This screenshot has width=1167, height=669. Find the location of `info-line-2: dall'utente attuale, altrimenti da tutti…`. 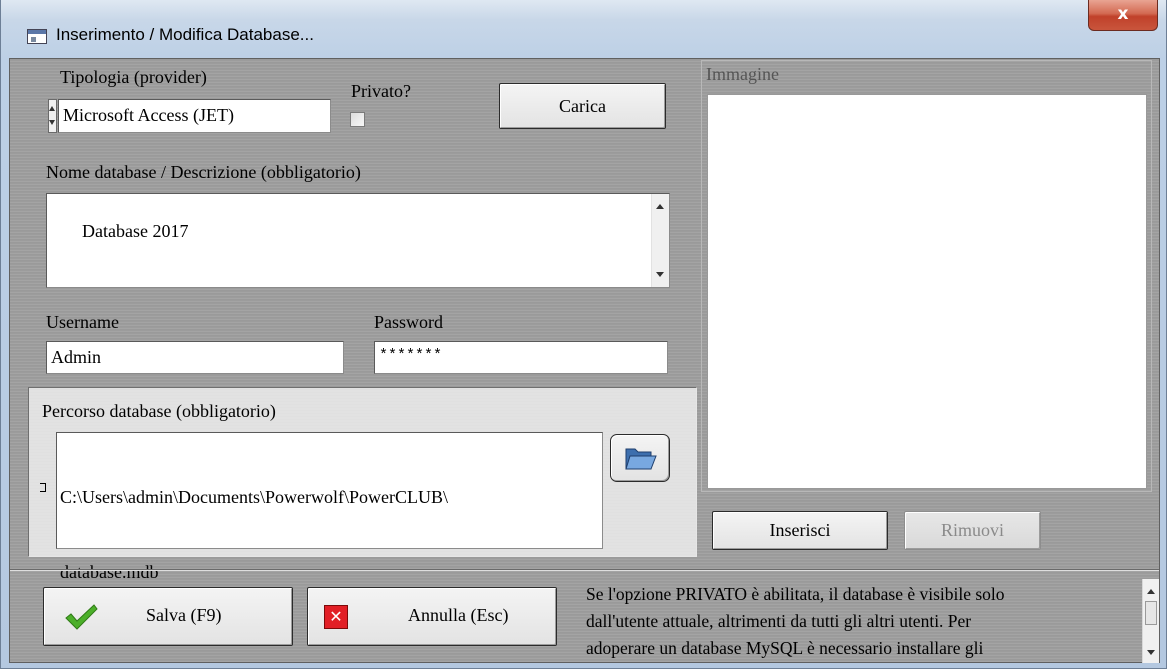

info-line-2: dall'utente attuale, altrimenti da tutti… is located at coordinates (779, 621).